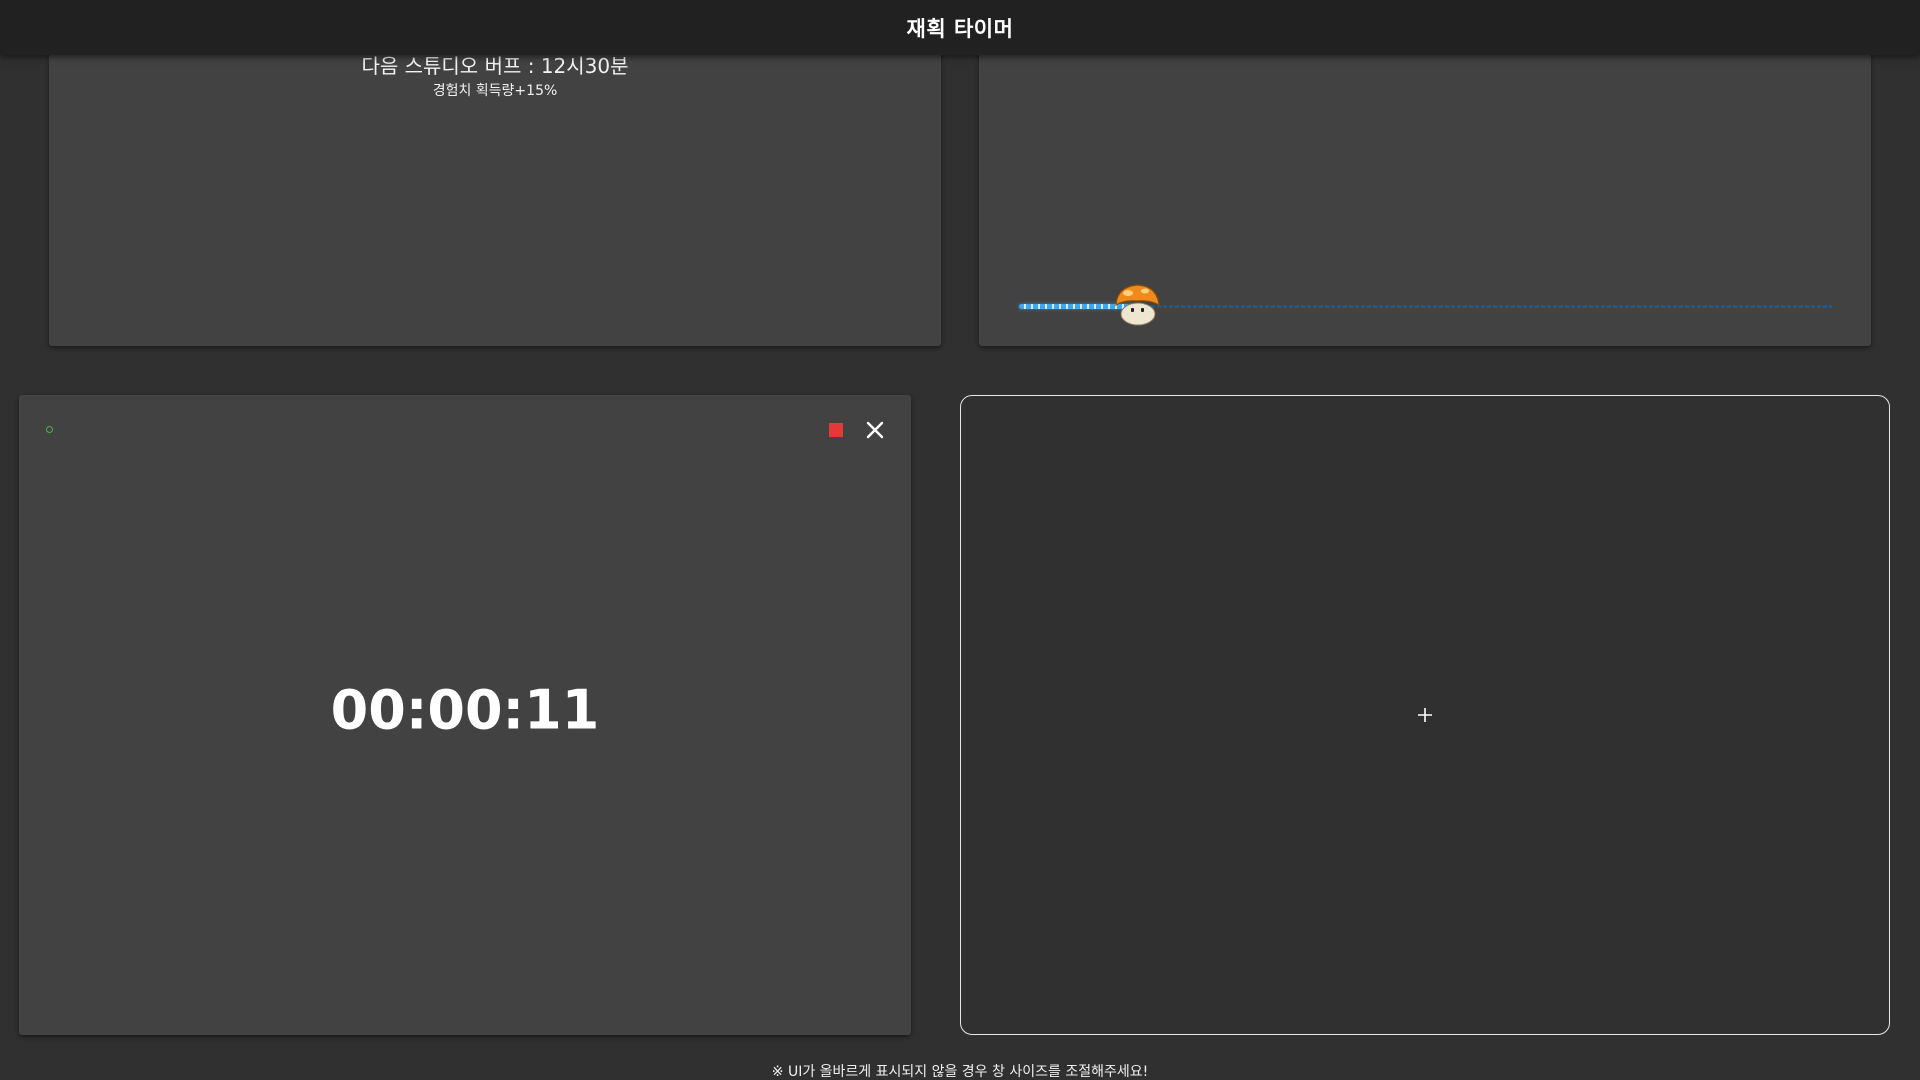 The height and width of the screenshot is (1080, 1920). Describe the element at coordinates (960, 1072) in the screenshot. I see `footer-note: ※ UI가 올바르게 표시되지 않을 경우 창 사이즈를 조절해주세요!` at that location.